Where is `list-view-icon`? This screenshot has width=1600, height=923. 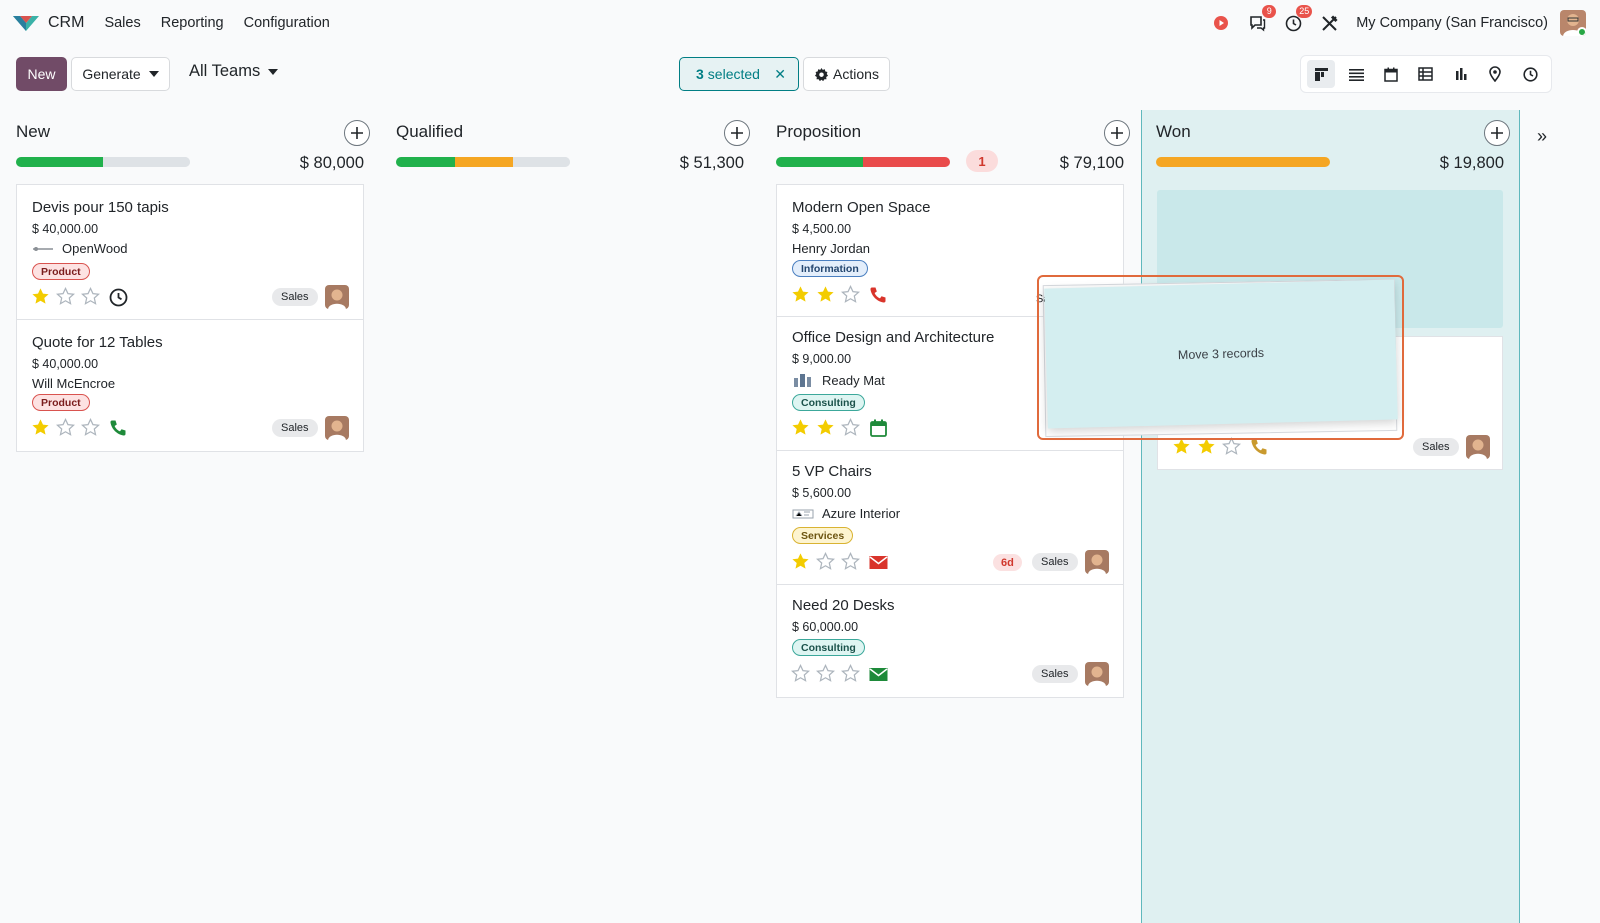
list-view-icon is located at coordinates (1356, 74).